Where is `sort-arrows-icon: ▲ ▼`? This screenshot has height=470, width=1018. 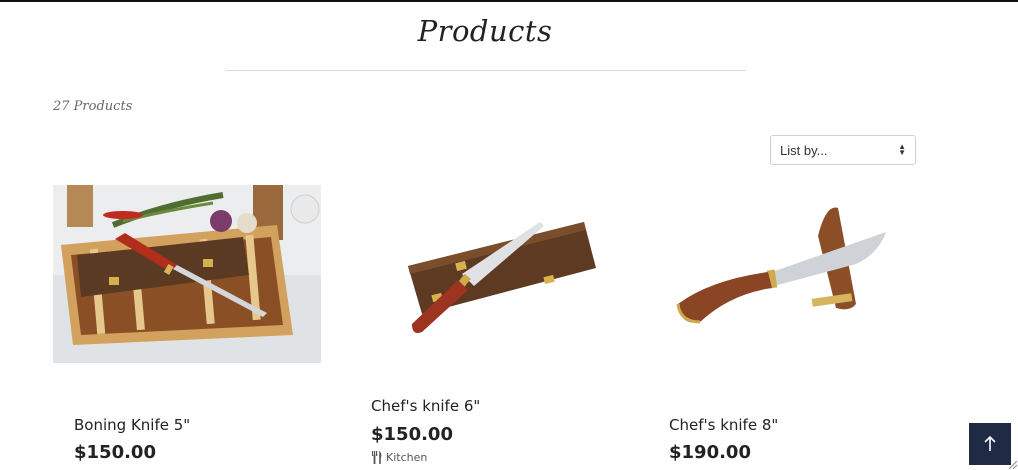 sort-arrows-icon: ▲ ▼ is located at coordinates (902, 149).